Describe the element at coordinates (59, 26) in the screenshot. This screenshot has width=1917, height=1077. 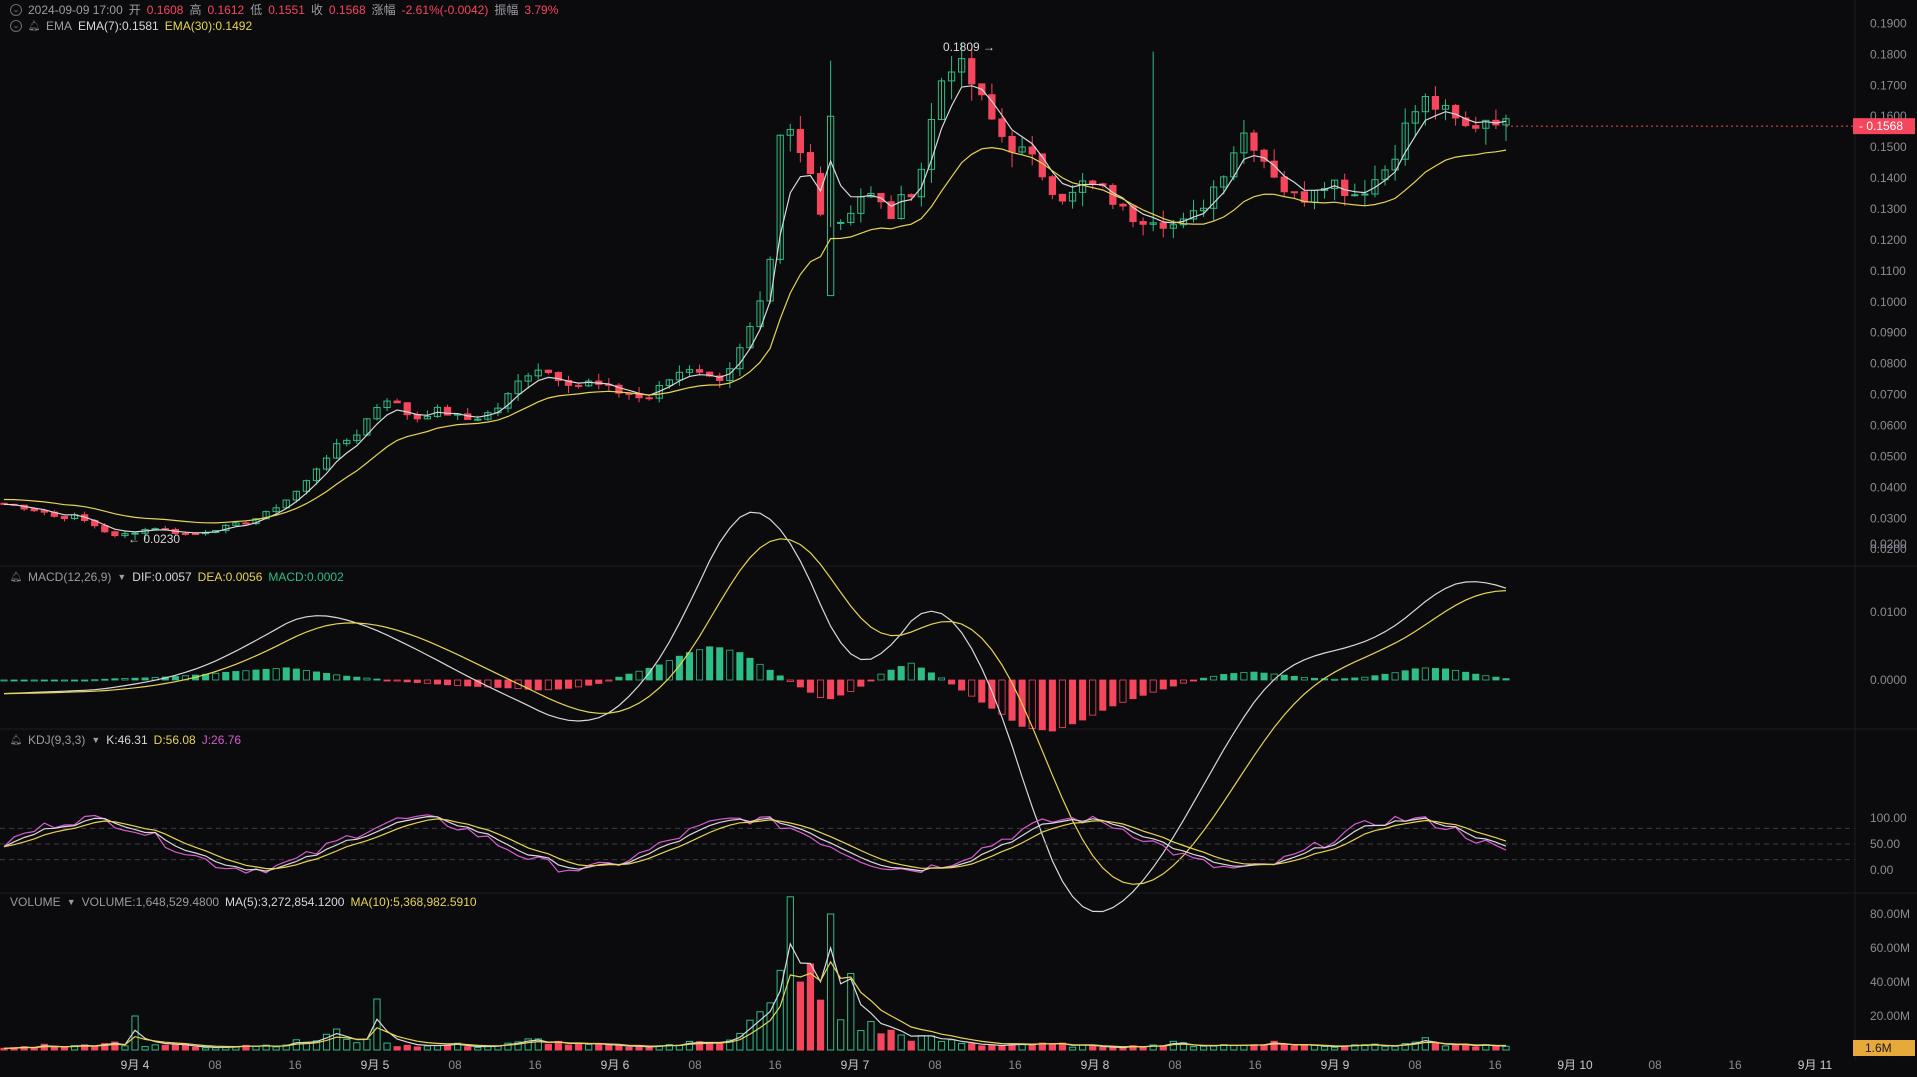
I see `ema-name: EMA` at that location.